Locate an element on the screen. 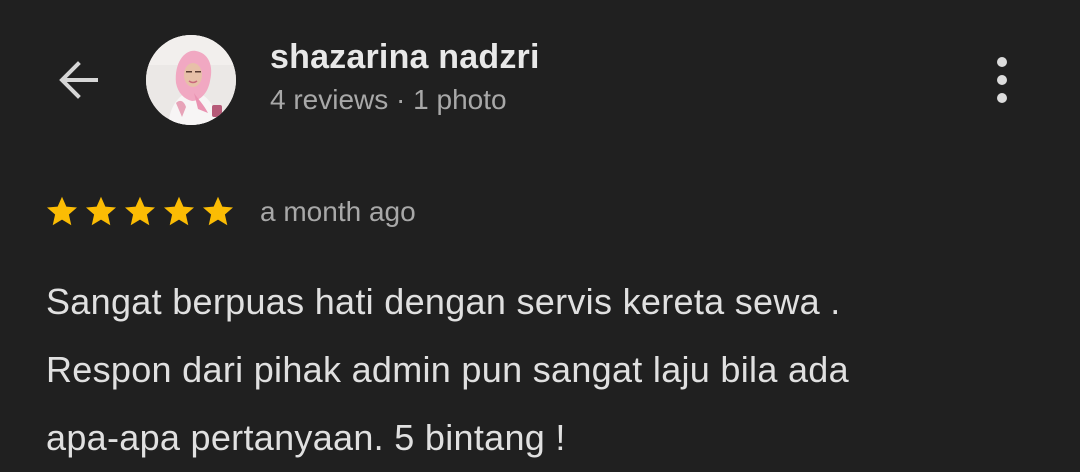 This screenshot has height=472, width=1080. back-button is located at coordinates (78, 80).